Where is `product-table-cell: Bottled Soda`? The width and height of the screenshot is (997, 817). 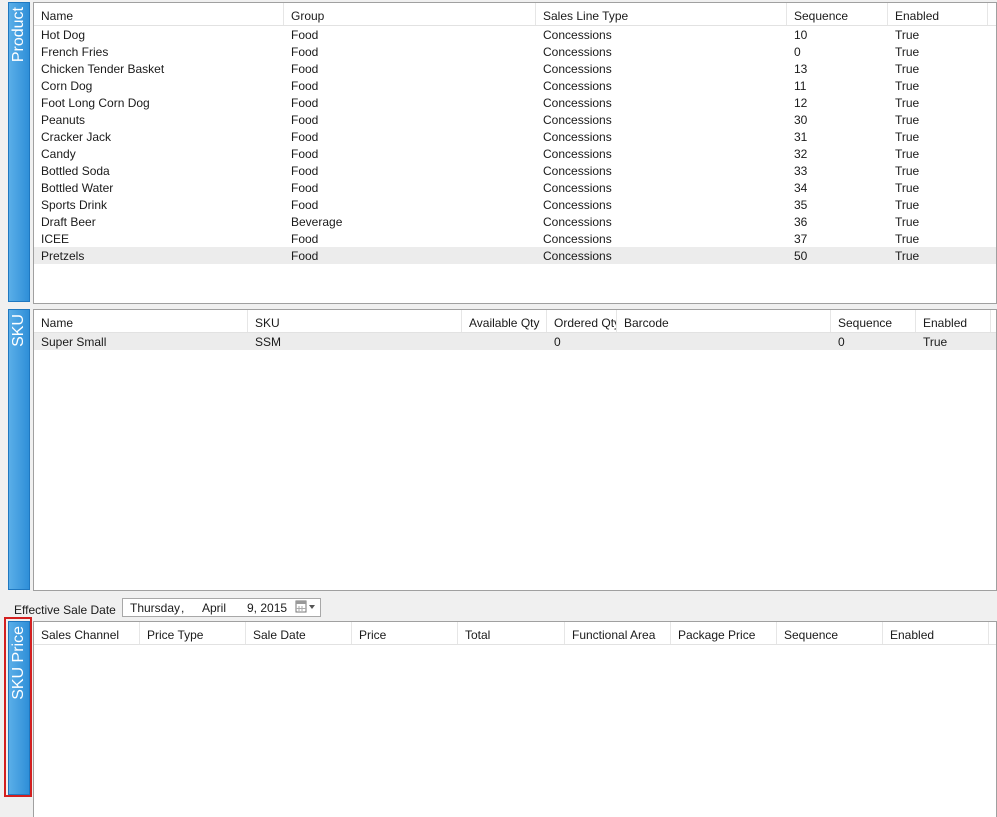
product-table-cell: Bottled Soda is located at coordinates (75, 171).